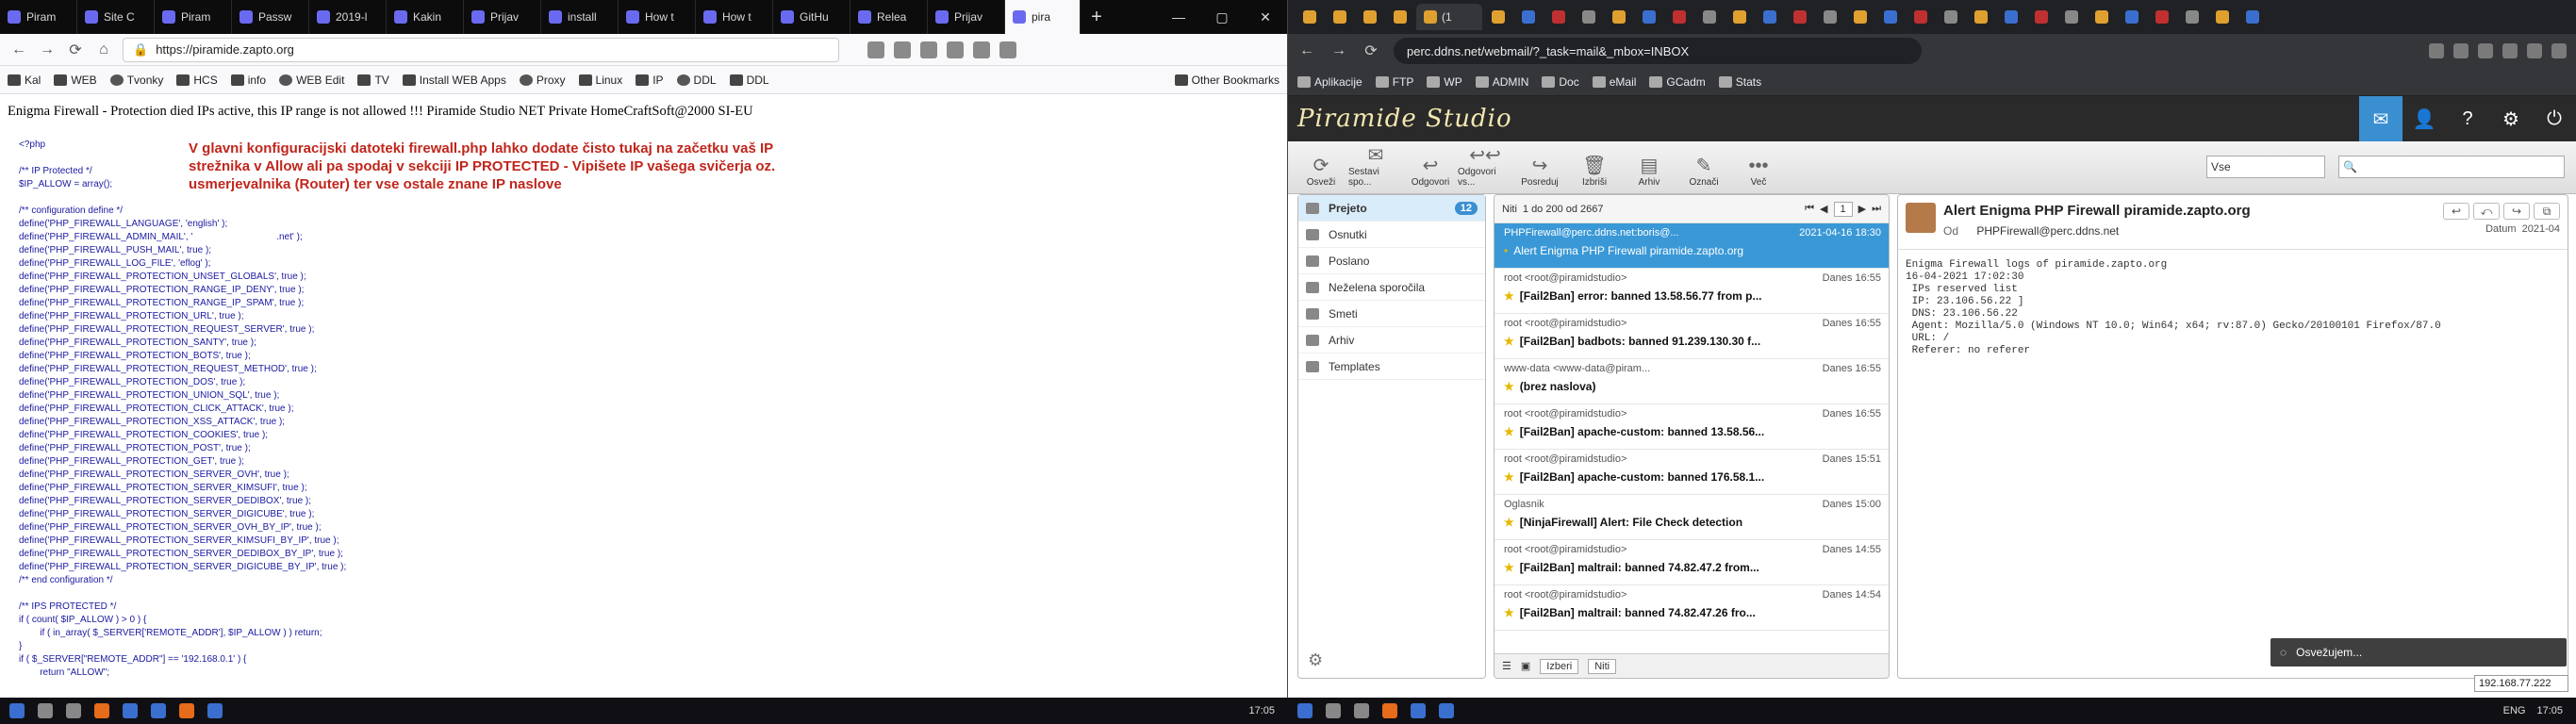  What do you see at coordinates (2516, 211) in the screenshot?
I see `forward-icon: ↪` at bounding box center [2516, 211].